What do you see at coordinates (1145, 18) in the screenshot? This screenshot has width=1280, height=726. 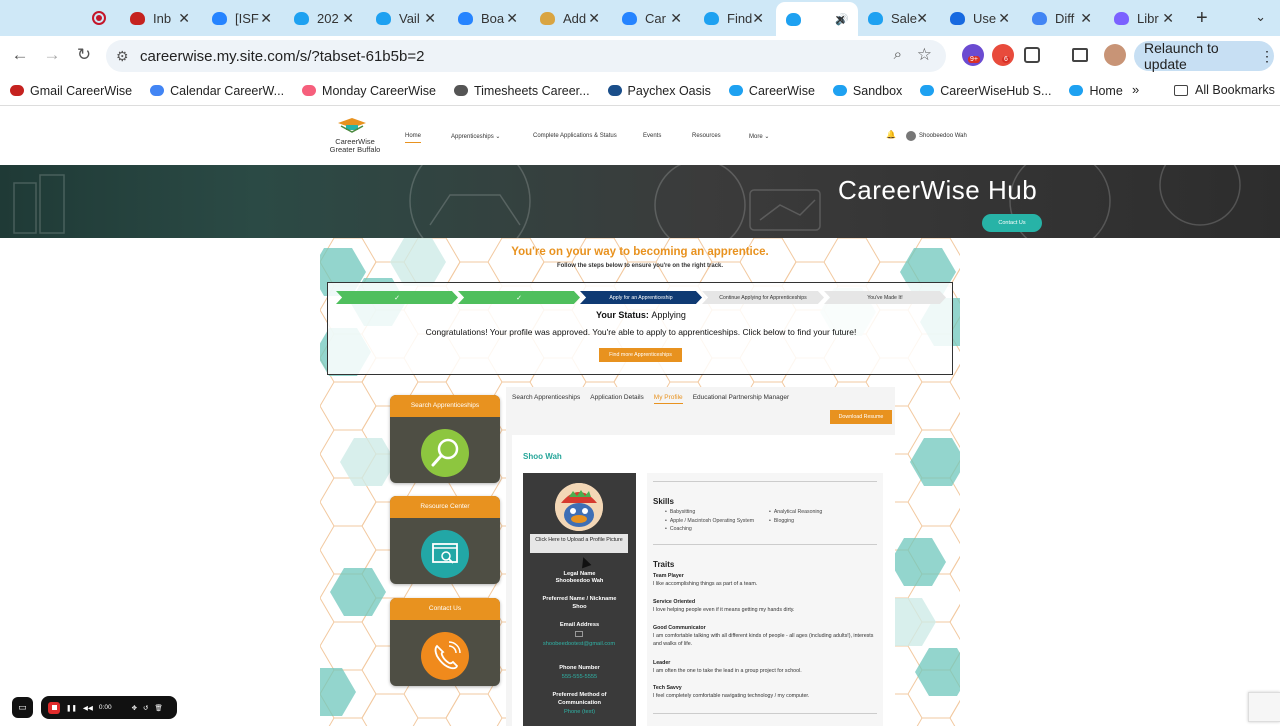 I see `browser-tab: Libr ✕` at bounding box center [1145, 18].